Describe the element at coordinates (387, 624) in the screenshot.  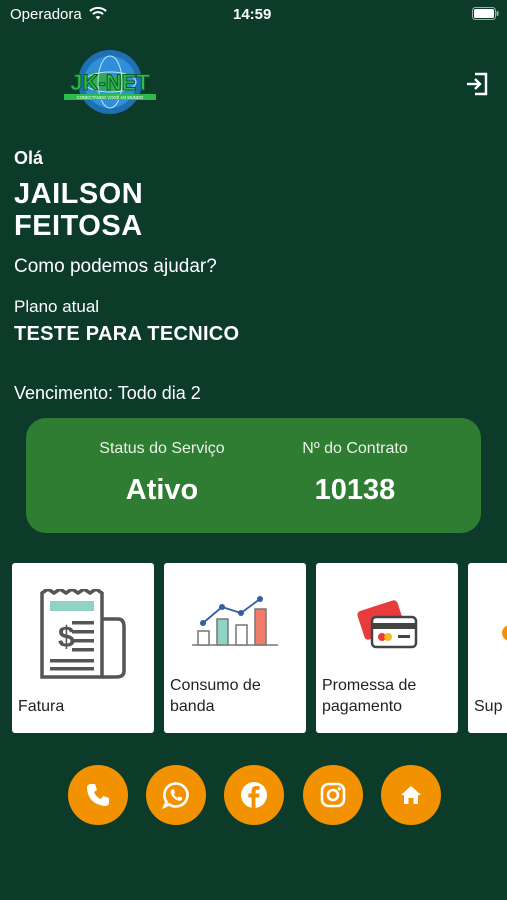
I see `credit-card-icon` at that location.